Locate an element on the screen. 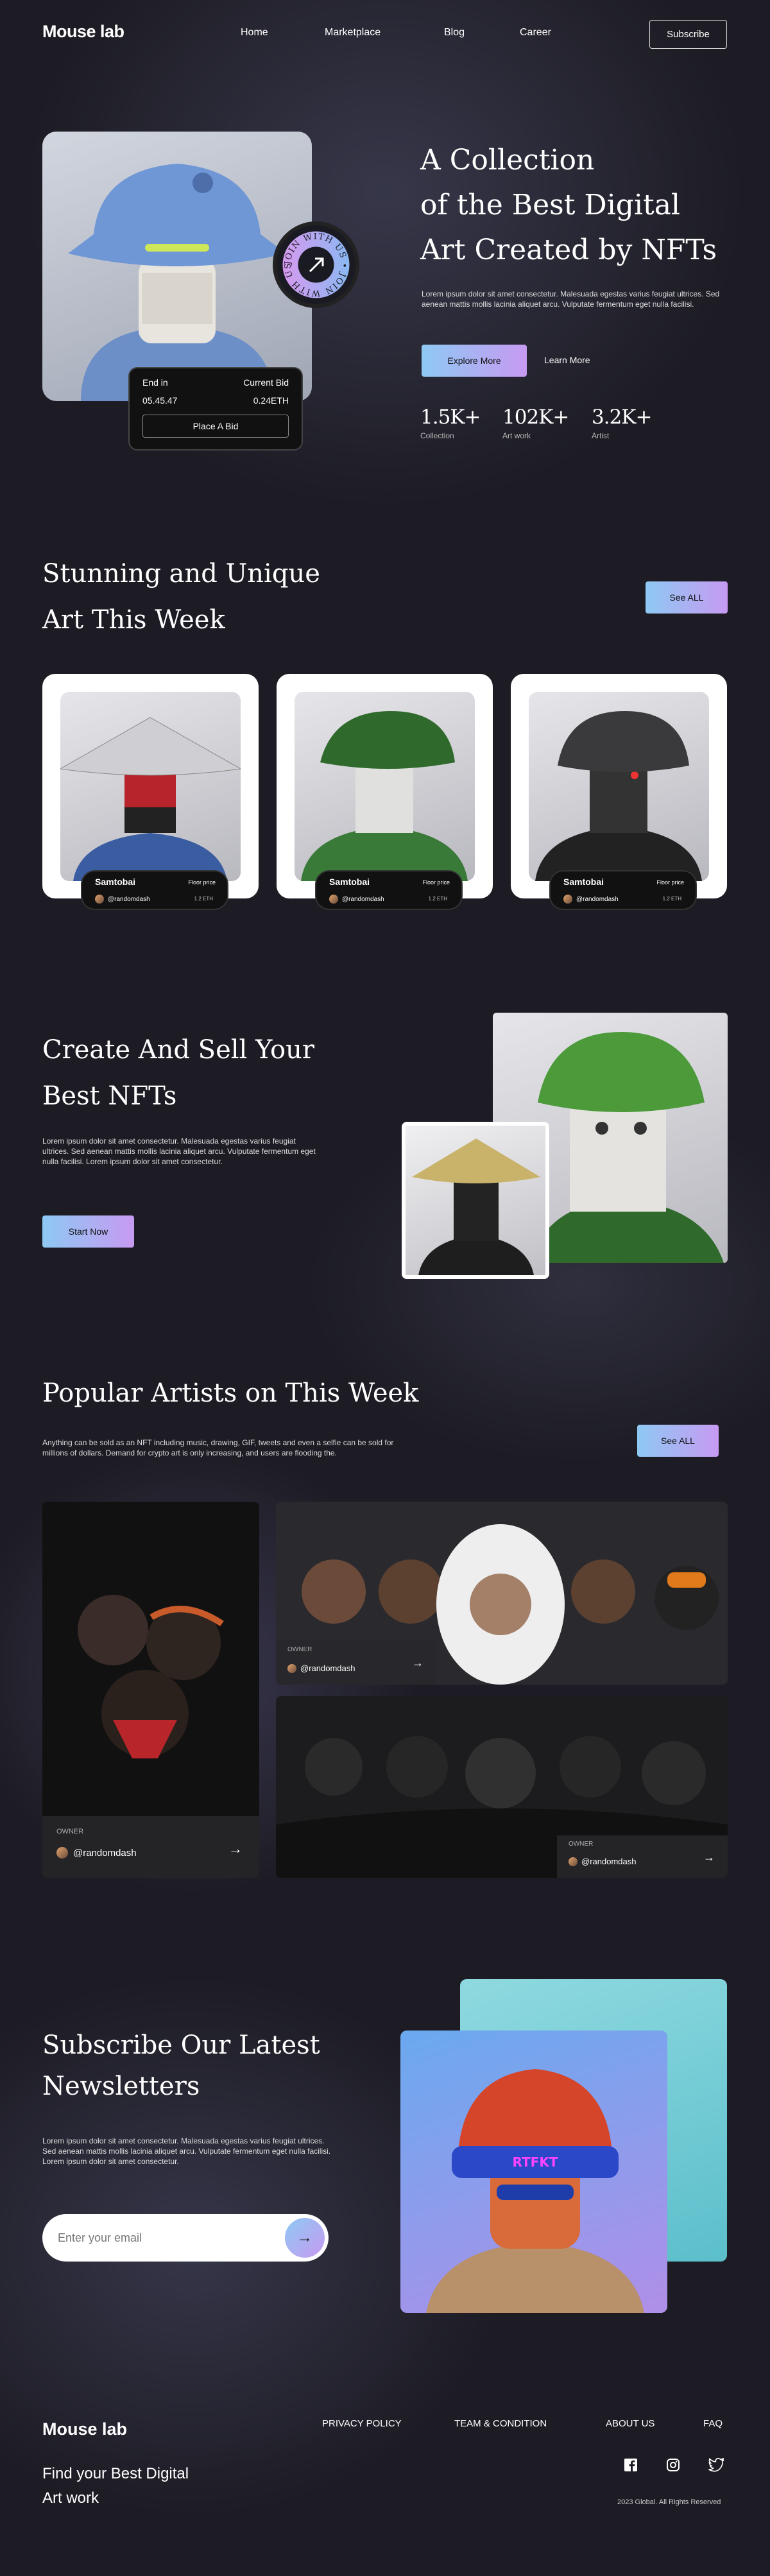 Image resolution: width=770 pixels, height=2576 pixels. nav-link-marketplace: Marketplace is located at coordinates (353, 33).